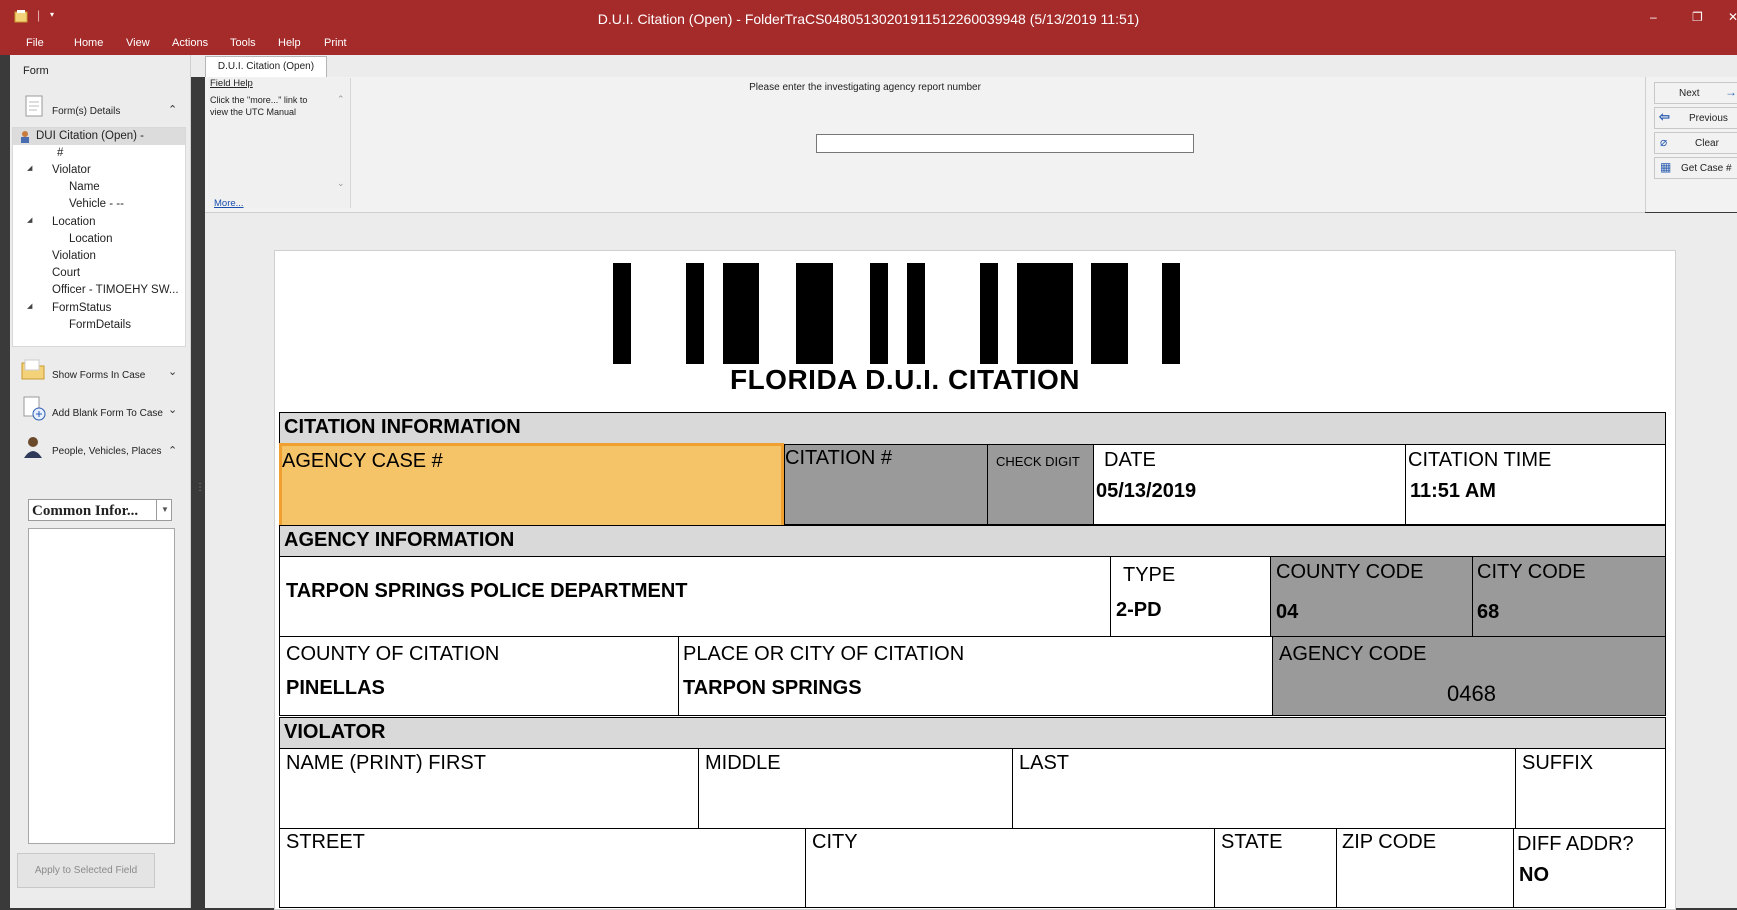  Describe the element at coordinates (1149, 575) in the screenshot. I see `agency-type-label: TYPE` at that location.